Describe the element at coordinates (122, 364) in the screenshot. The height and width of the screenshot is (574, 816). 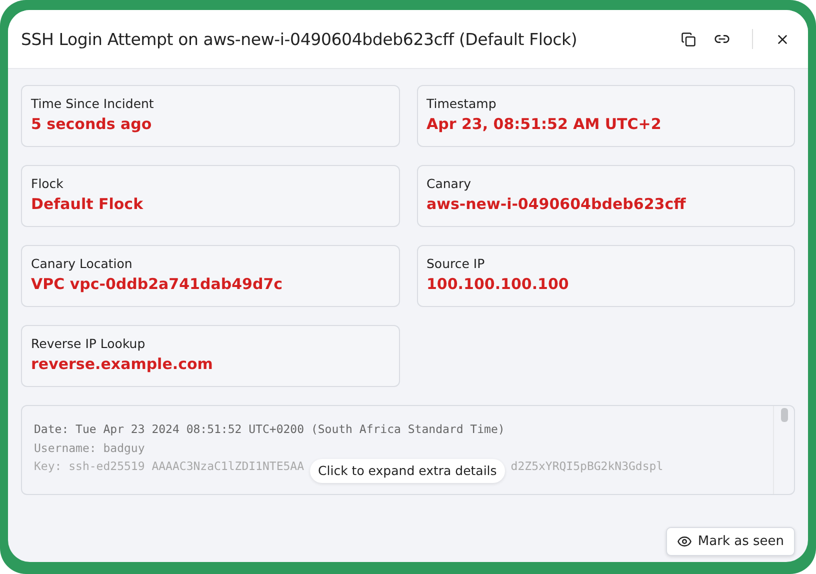
I see `field-value: reverse.example.com` at that location.